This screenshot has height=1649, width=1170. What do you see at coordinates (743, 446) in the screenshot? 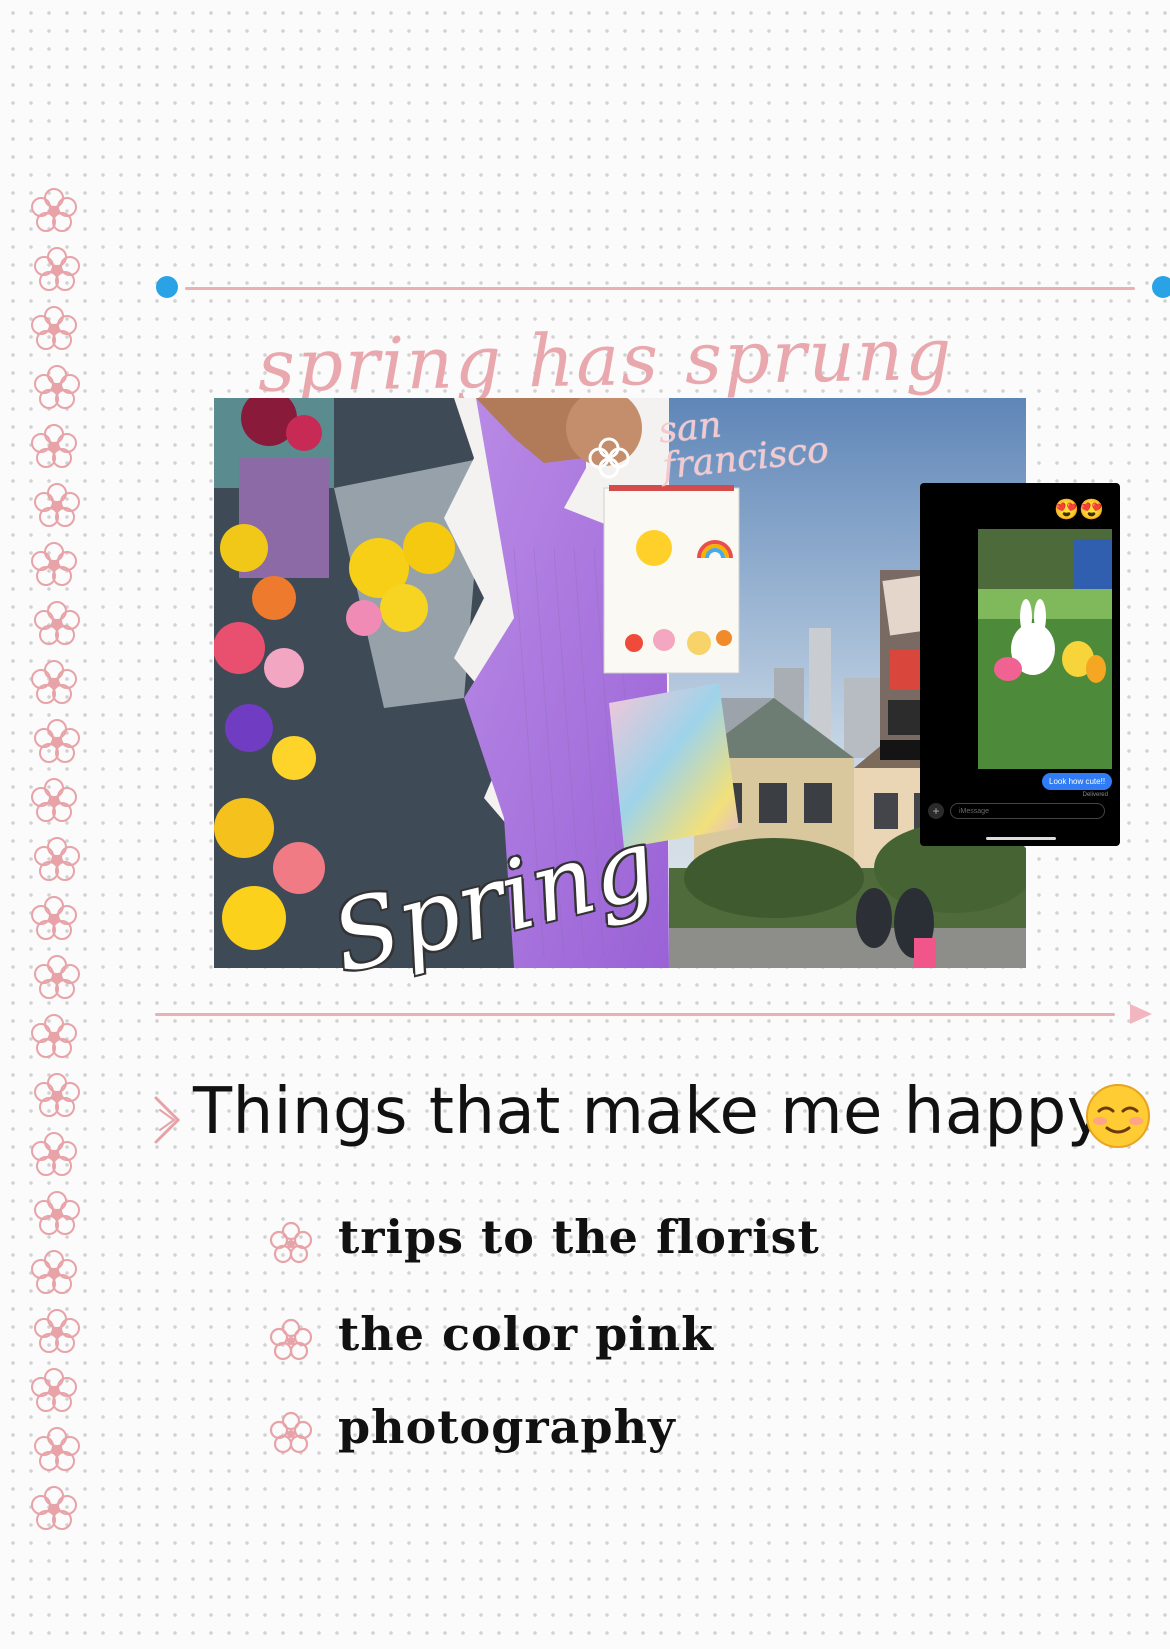
I see `collage-city-label: san francisco` at bounding box center [743, 446].